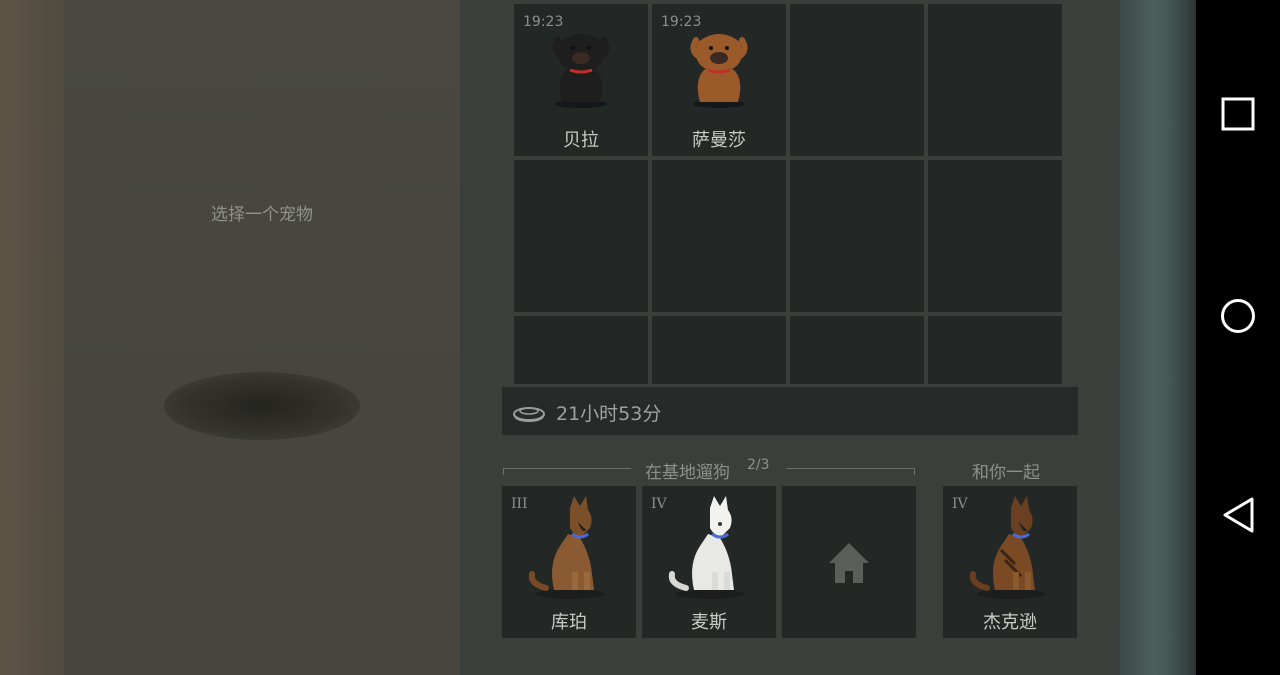 The width and height of the screenshot is (1280, 675). What do you see at coordinates (1010, 622) in the screenshot?
I see `dog-name: 杰克逊` at bounding box center [1010, 622].